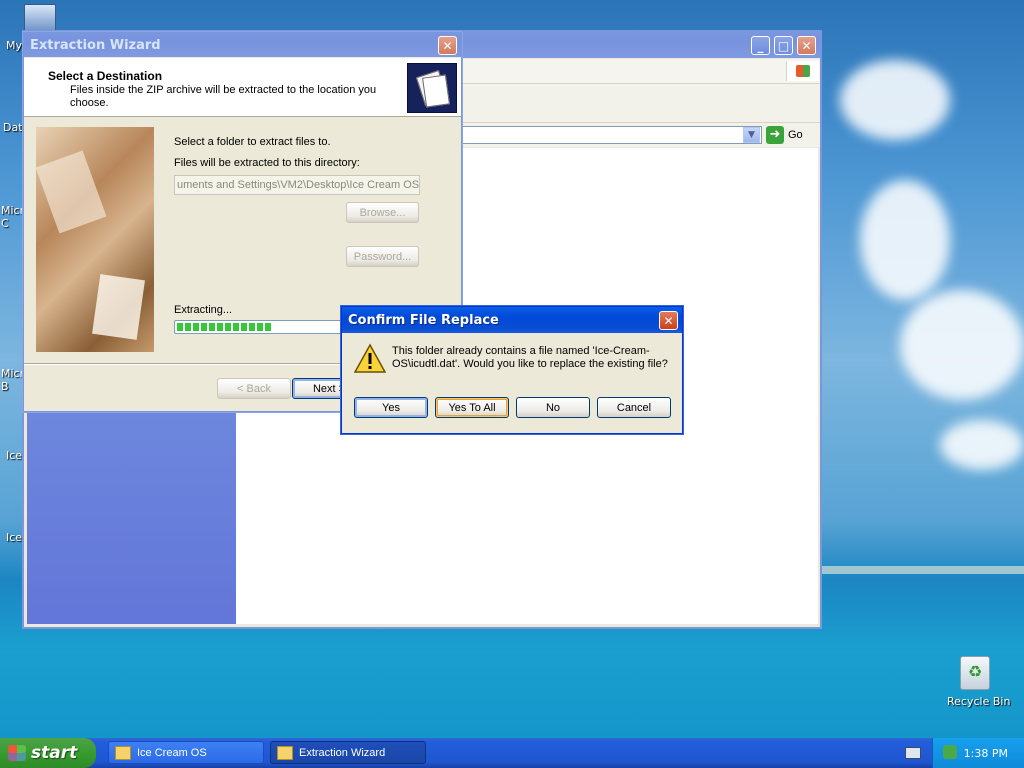 The image size is (1024, 768). I want to click on cancel-button: Cancel, so click(634, 407).